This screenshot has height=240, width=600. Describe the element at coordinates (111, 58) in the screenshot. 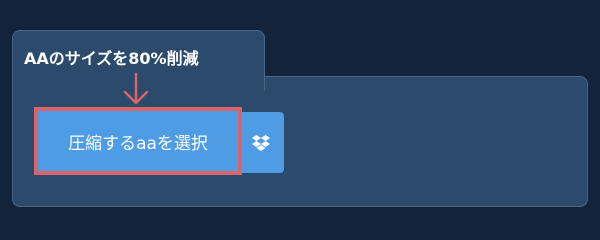

I see `tab-title: AAのサイズを80%削減` at that location.